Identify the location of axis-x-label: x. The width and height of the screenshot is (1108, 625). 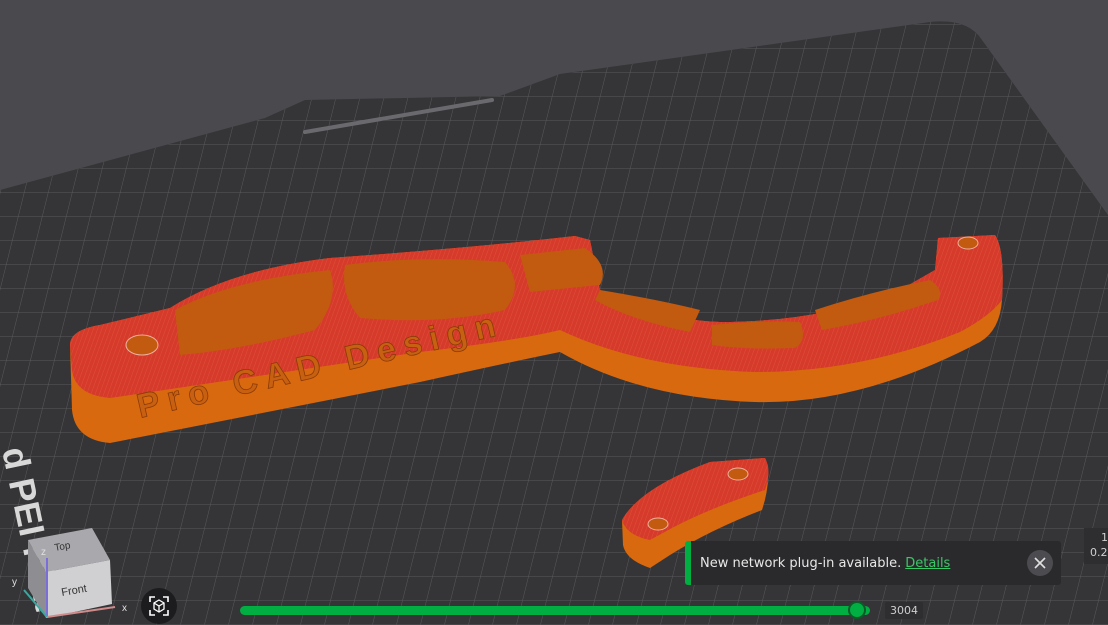
(124, 608).